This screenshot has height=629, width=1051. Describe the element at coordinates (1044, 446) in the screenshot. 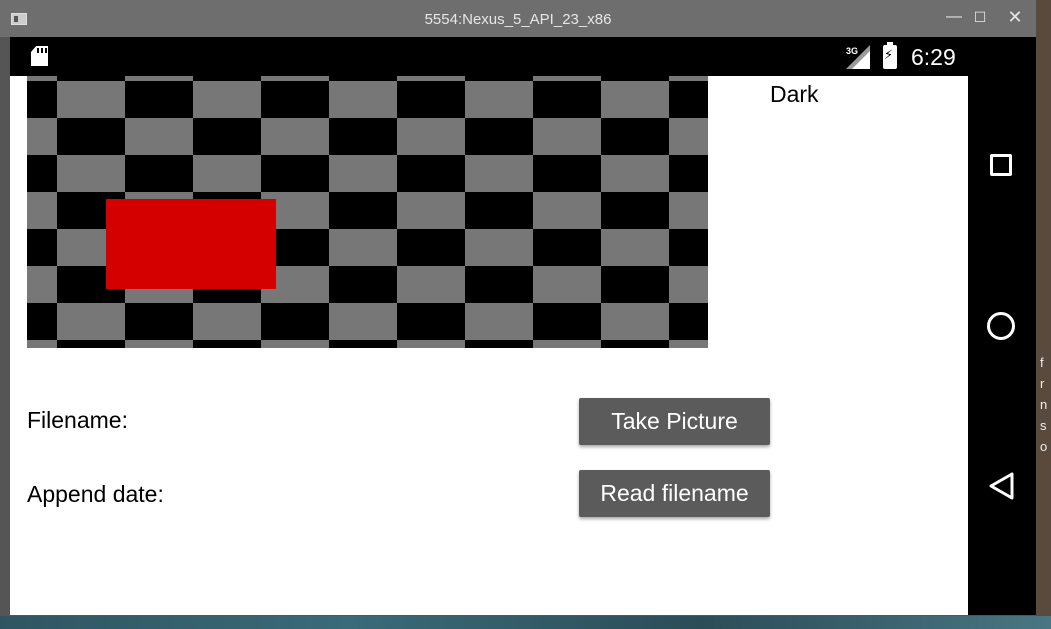

I see `desktop-text: o` at that location.